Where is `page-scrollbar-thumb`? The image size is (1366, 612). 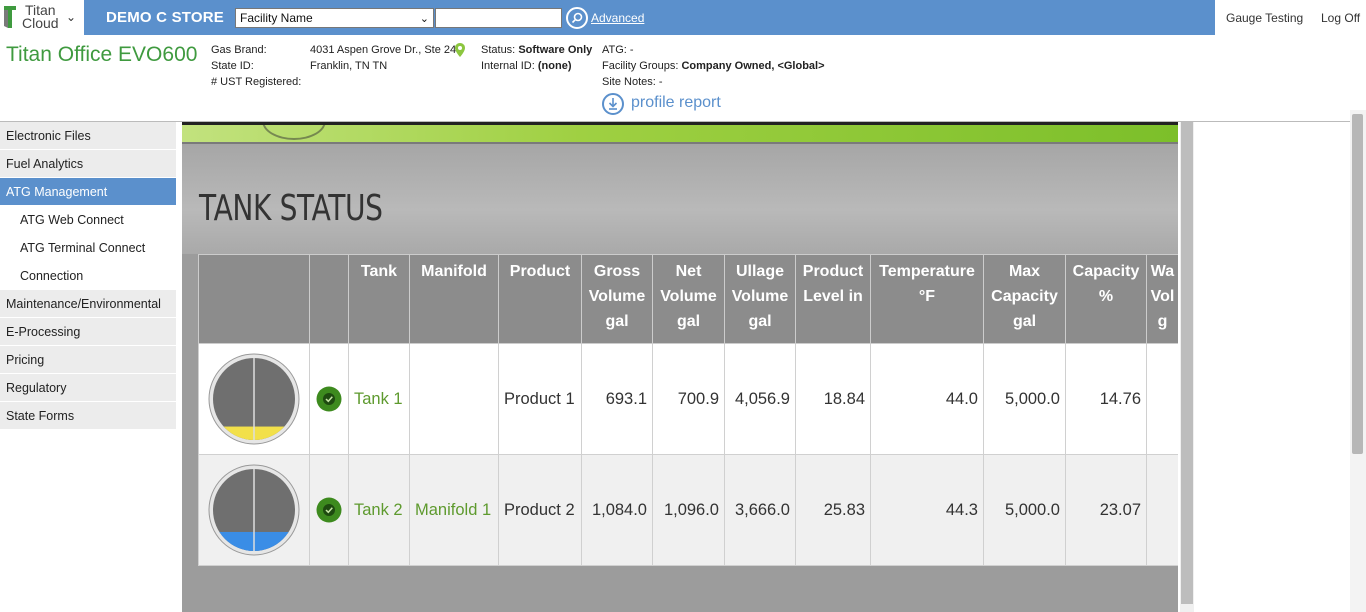
page-scrollbar-thumb is located at coordinates (1357, 284).